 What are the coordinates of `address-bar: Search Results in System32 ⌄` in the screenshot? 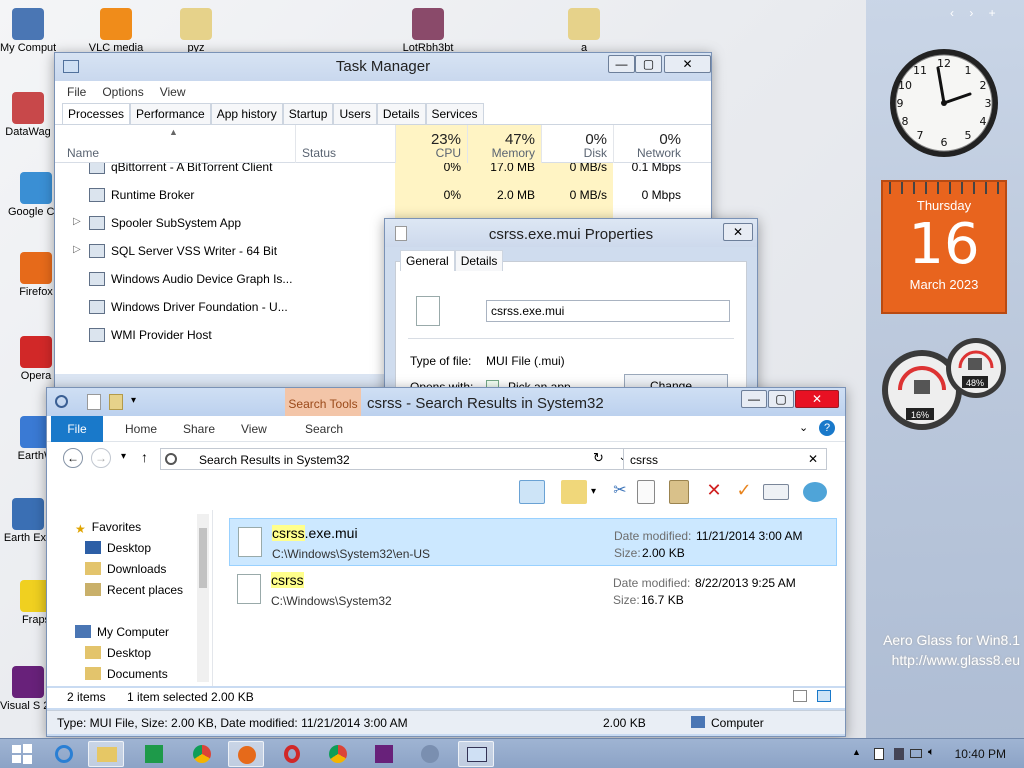 It's located at (397, 459).